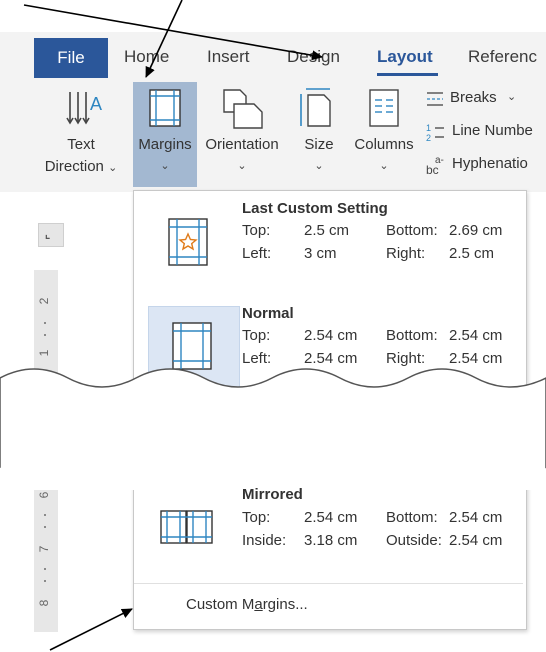 Image resolution: width=546 pixels, height=652 pixels. What do you see at coordinates (164, 39) in the screenshot?
I see `arrow-to-margins` at bounding box center [164, 39].